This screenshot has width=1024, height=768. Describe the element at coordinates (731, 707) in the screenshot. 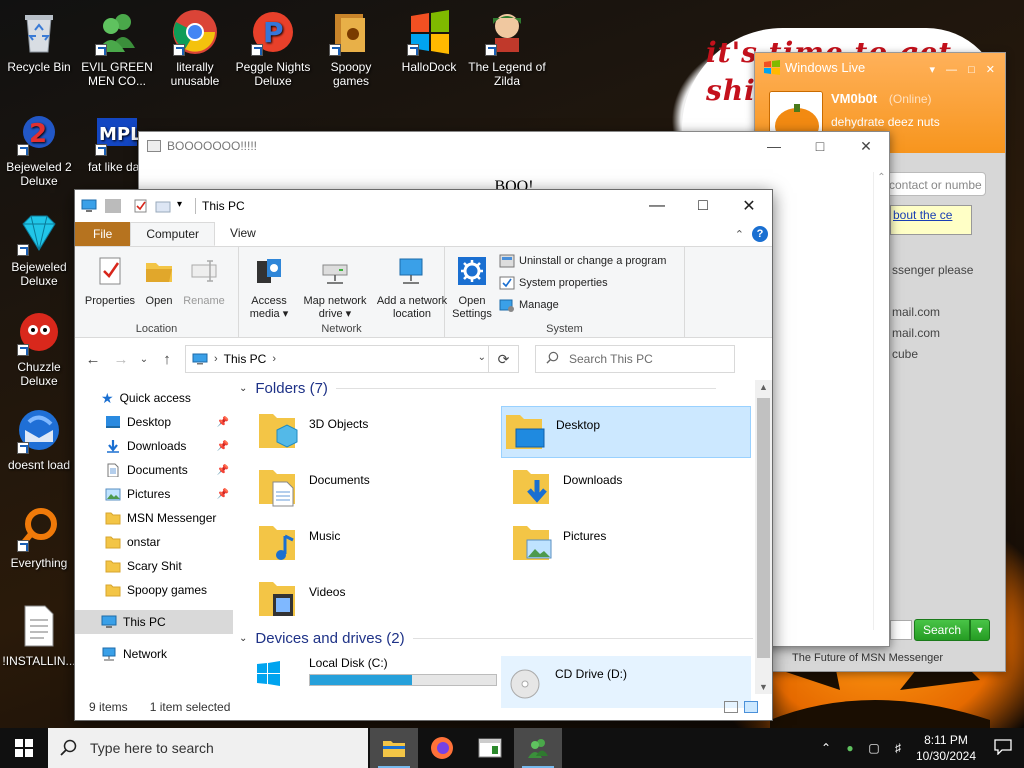

I see `details-view-icon` at that location.